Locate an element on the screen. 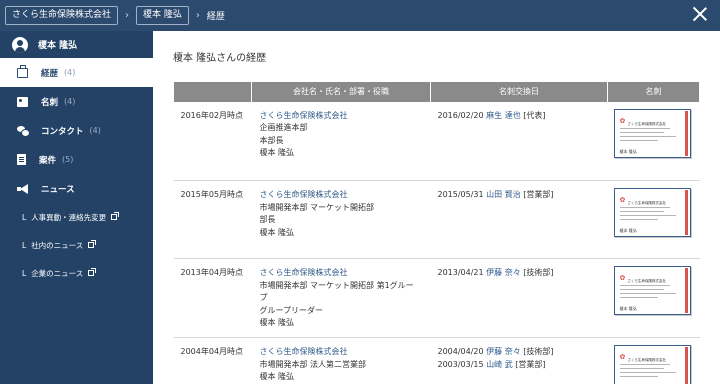 This screenshot has height=384, width=720. cell-company: さくら生命保険株式会社 企画推進本部 本部長 榎本 隆弘 is located at coordinates (341, 141).